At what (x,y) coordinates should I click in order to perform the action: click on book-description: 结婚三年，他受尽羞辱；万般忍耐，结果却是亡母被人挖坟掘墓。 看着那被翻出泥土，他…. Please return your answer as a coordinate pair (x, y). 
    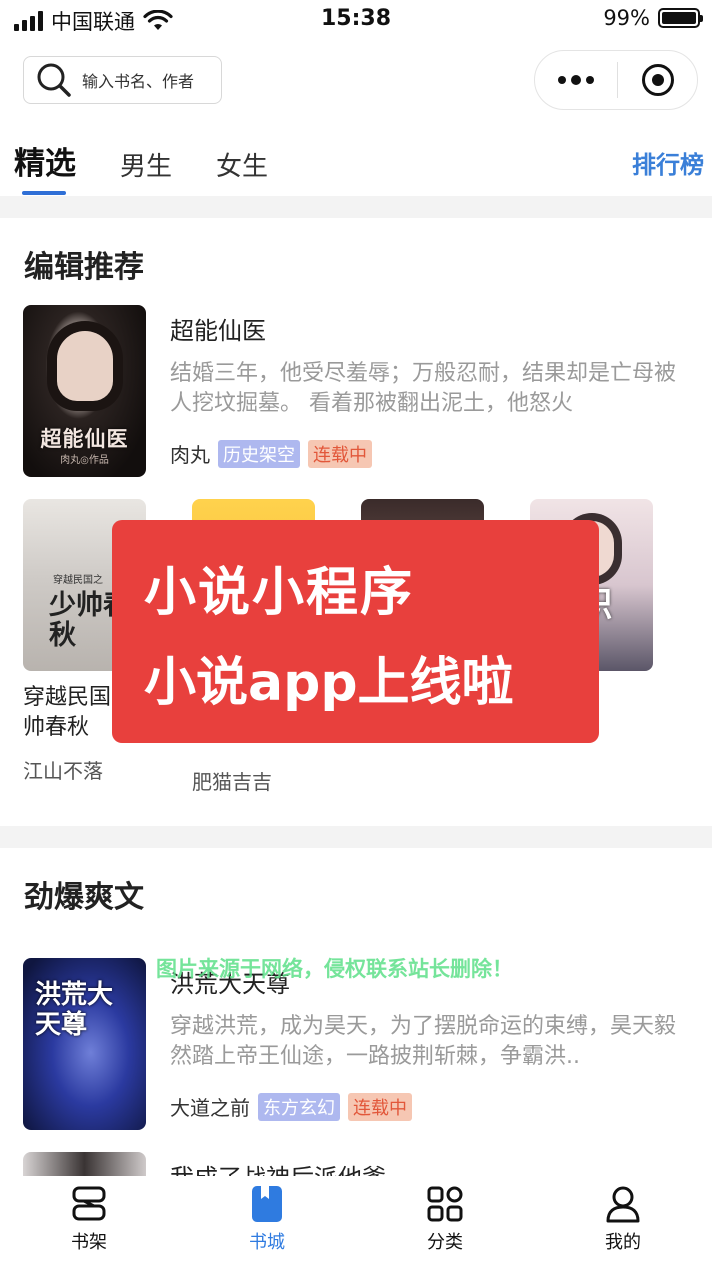
    Looking at the image, I should click on (423, 388).